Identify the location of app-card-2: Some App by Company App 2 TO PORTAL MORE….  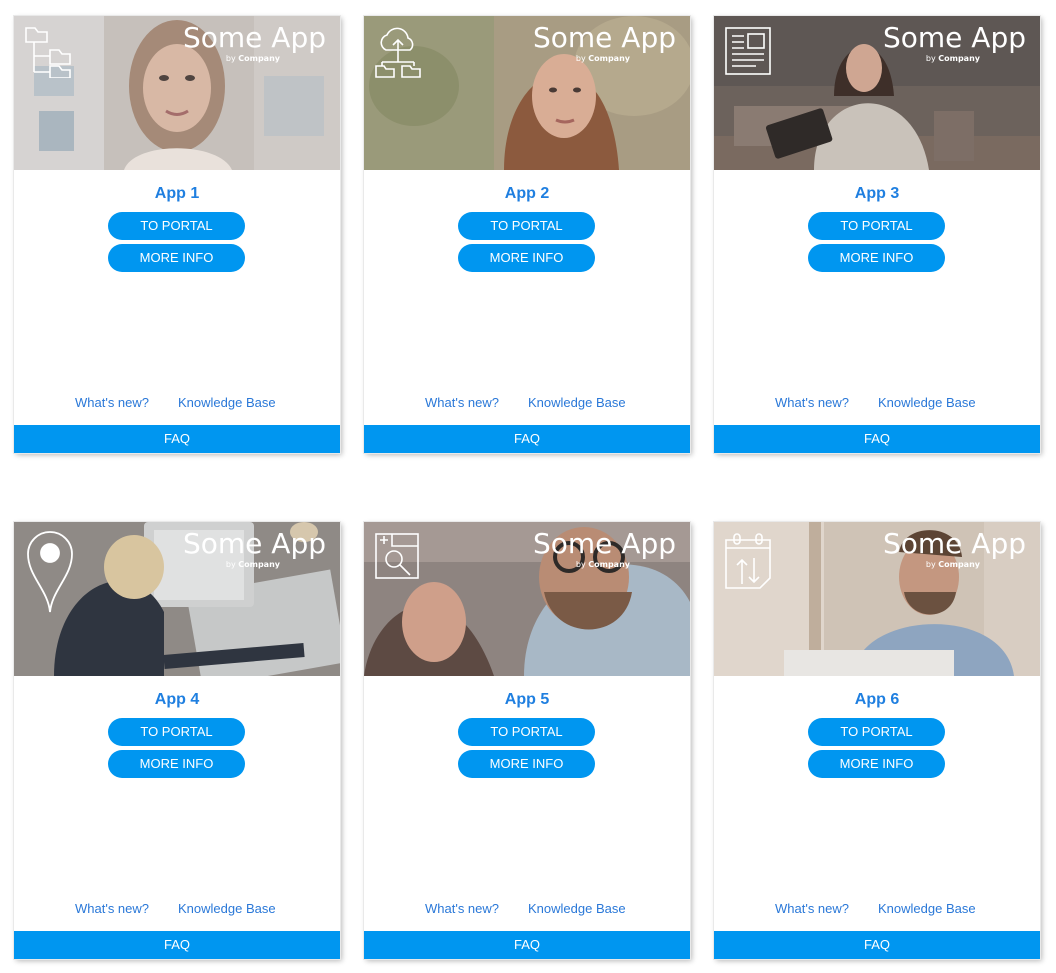
(527, 234).